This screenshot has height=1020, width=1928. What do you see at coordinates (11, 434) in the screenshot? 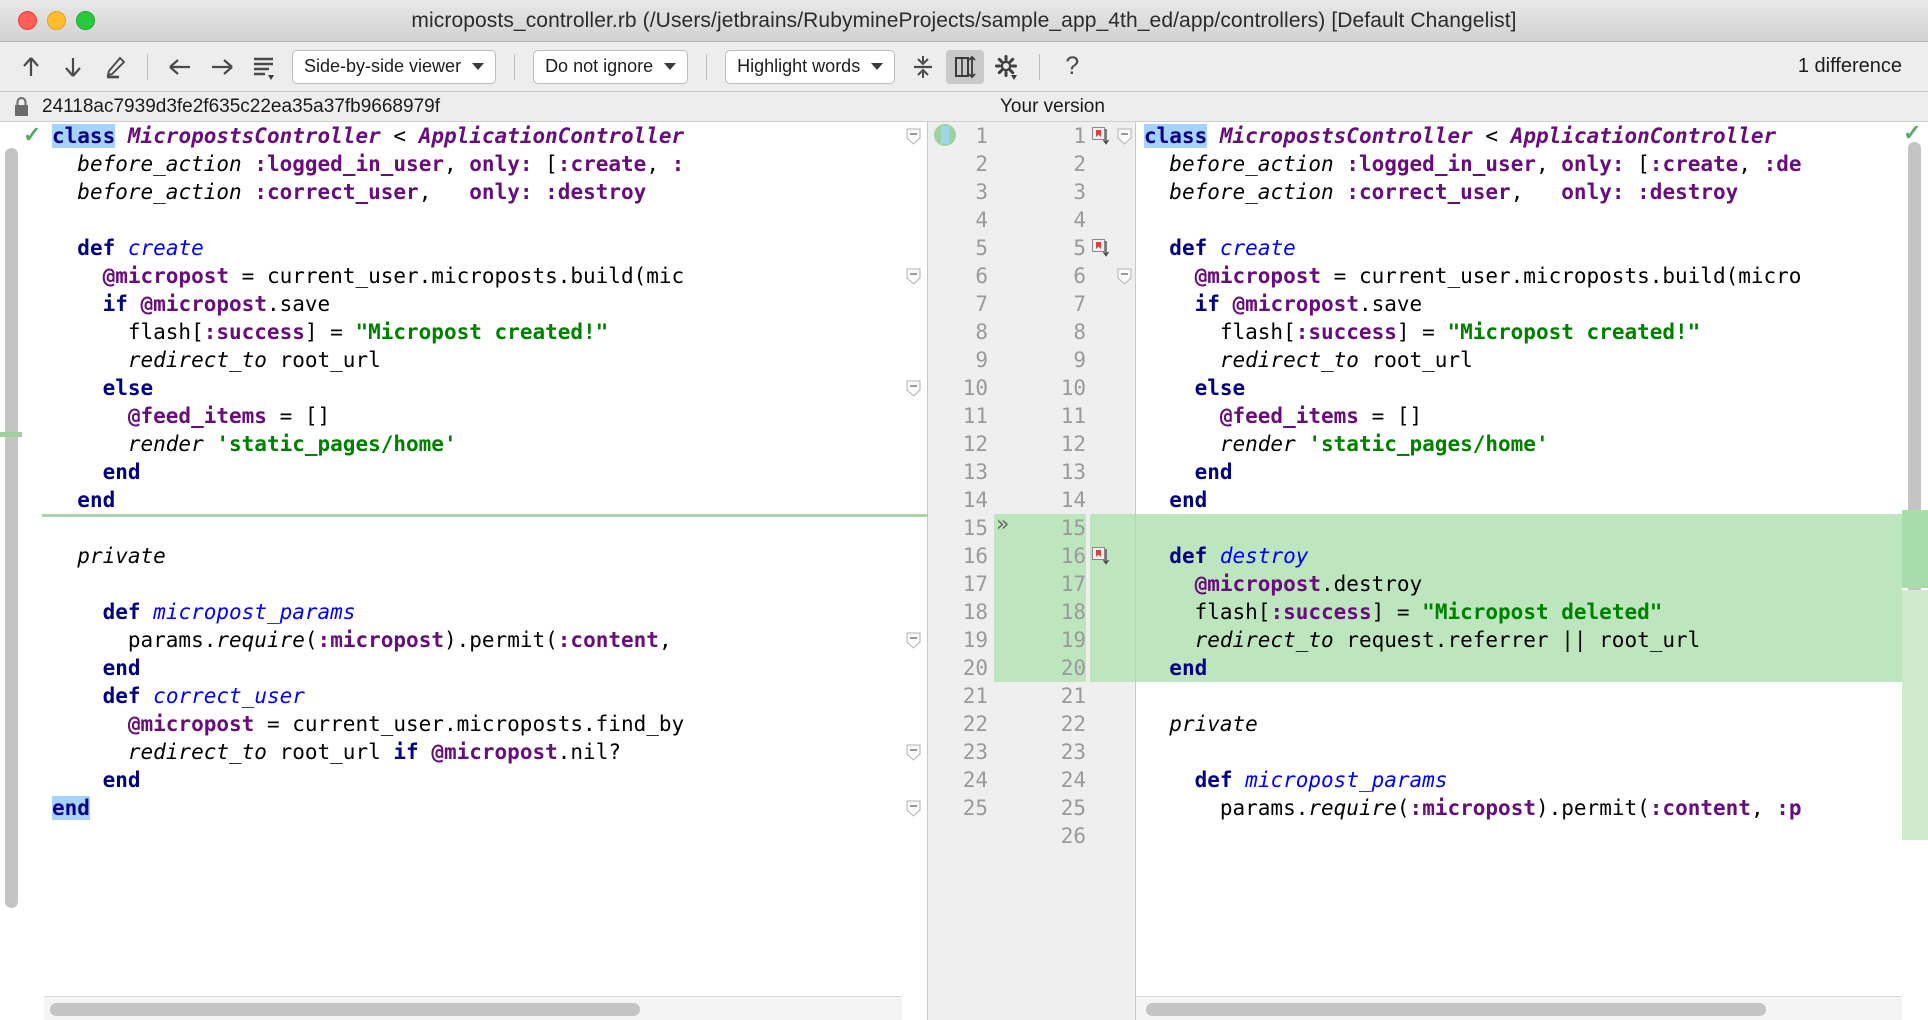
I see `left-overview-marker` at bounding box center [11, 434].